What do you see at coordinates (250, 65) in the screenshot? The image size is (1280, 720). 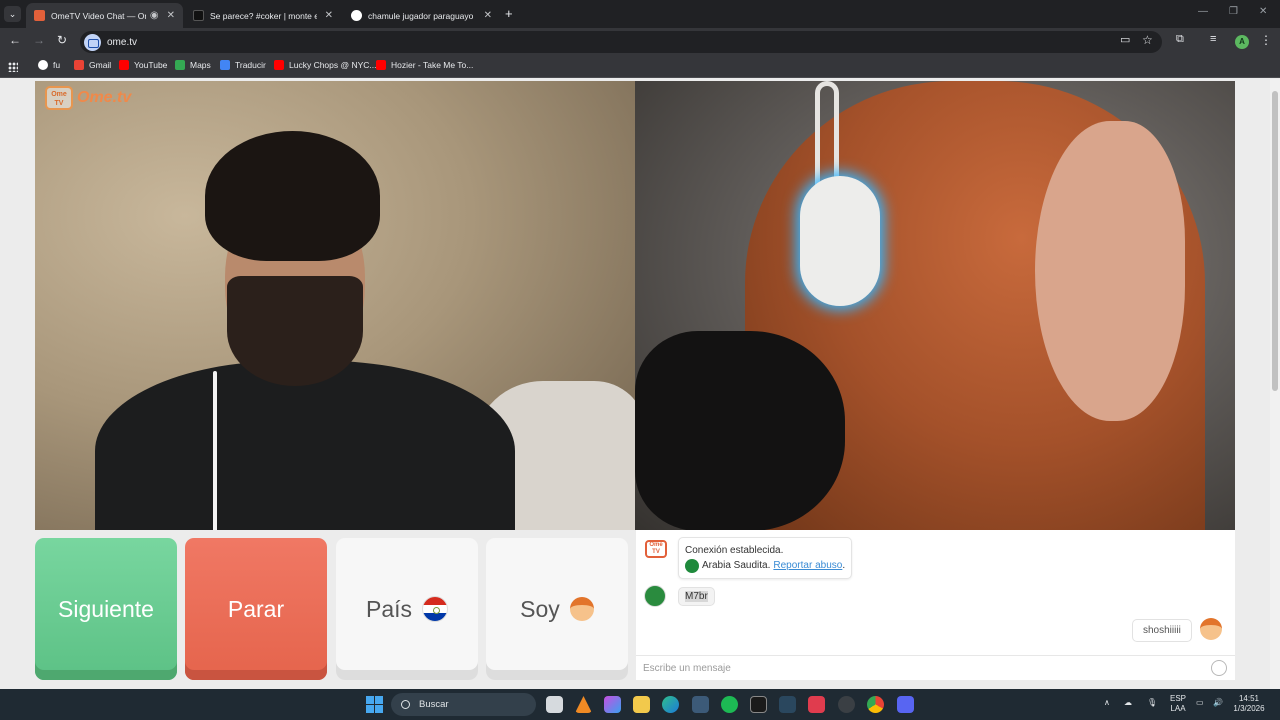 I see `bookmark-label: Traducir` at bounding box center [250, 65].